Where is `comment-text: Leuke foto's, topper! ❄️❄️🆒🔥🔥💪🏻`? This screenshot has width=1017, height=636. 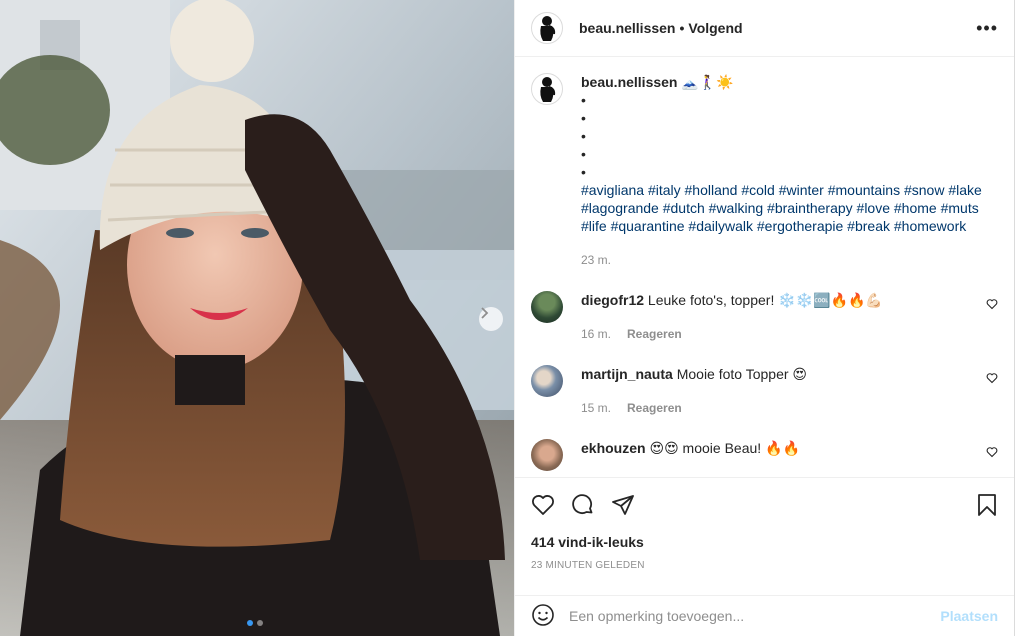 comment-text: Leuke foto's, topper! ❄️❄️🆒🔥🔥💪🏻 is located at coordinates (765, 300).